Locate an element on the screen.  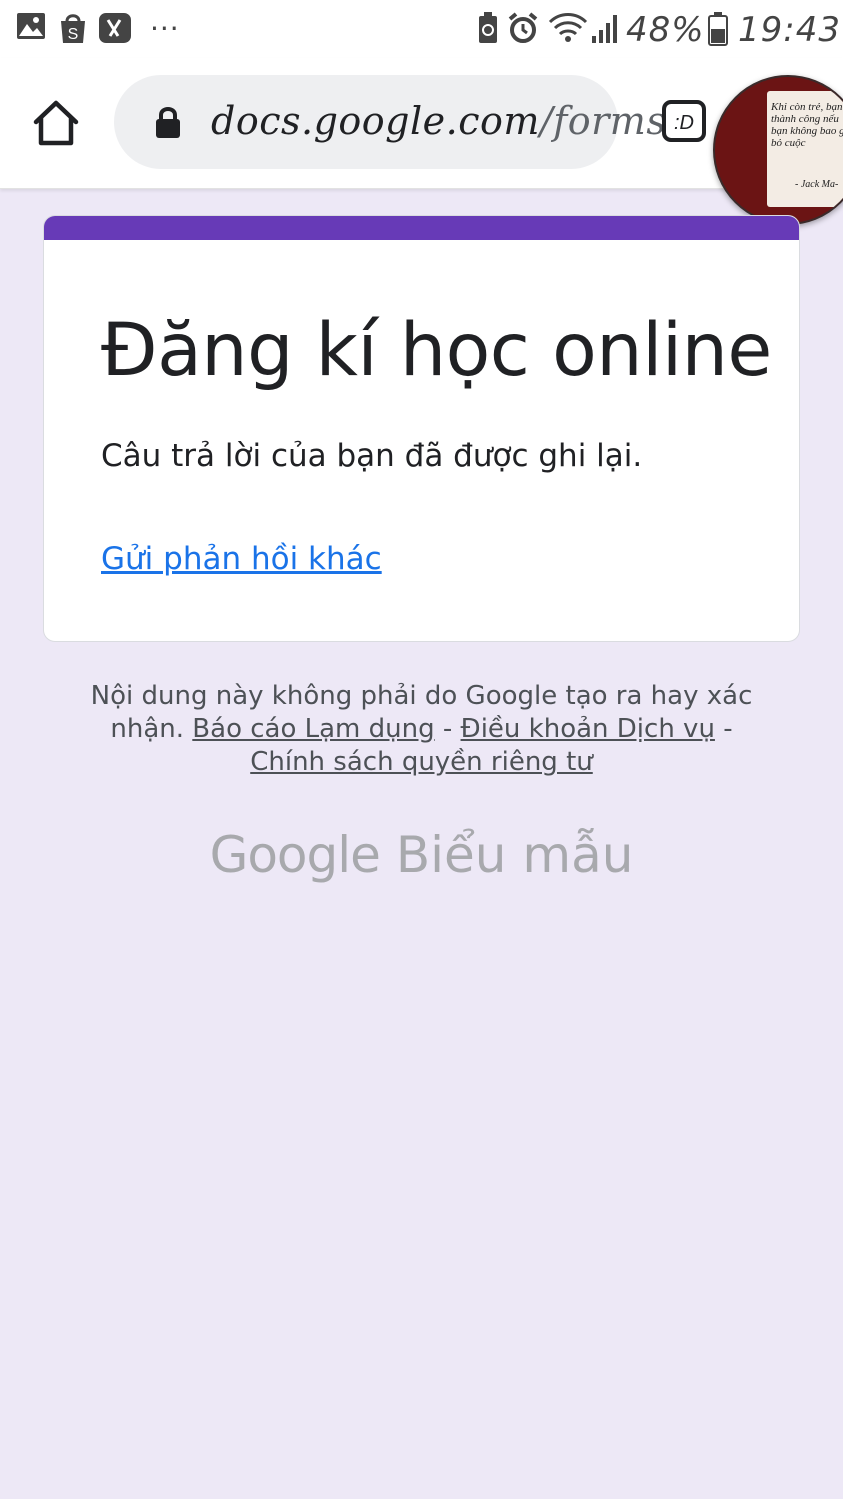
google-forms-logo: Google Biểu mẫu is located at coordinates (421, 855).